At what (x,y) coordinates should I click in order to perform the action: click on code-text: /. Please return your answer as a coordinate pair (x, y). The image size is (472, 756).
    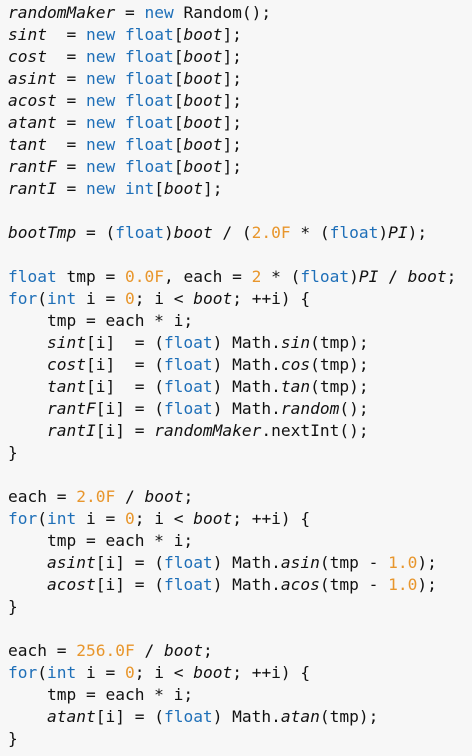
    Looking at the image, I should click on (393, 276).